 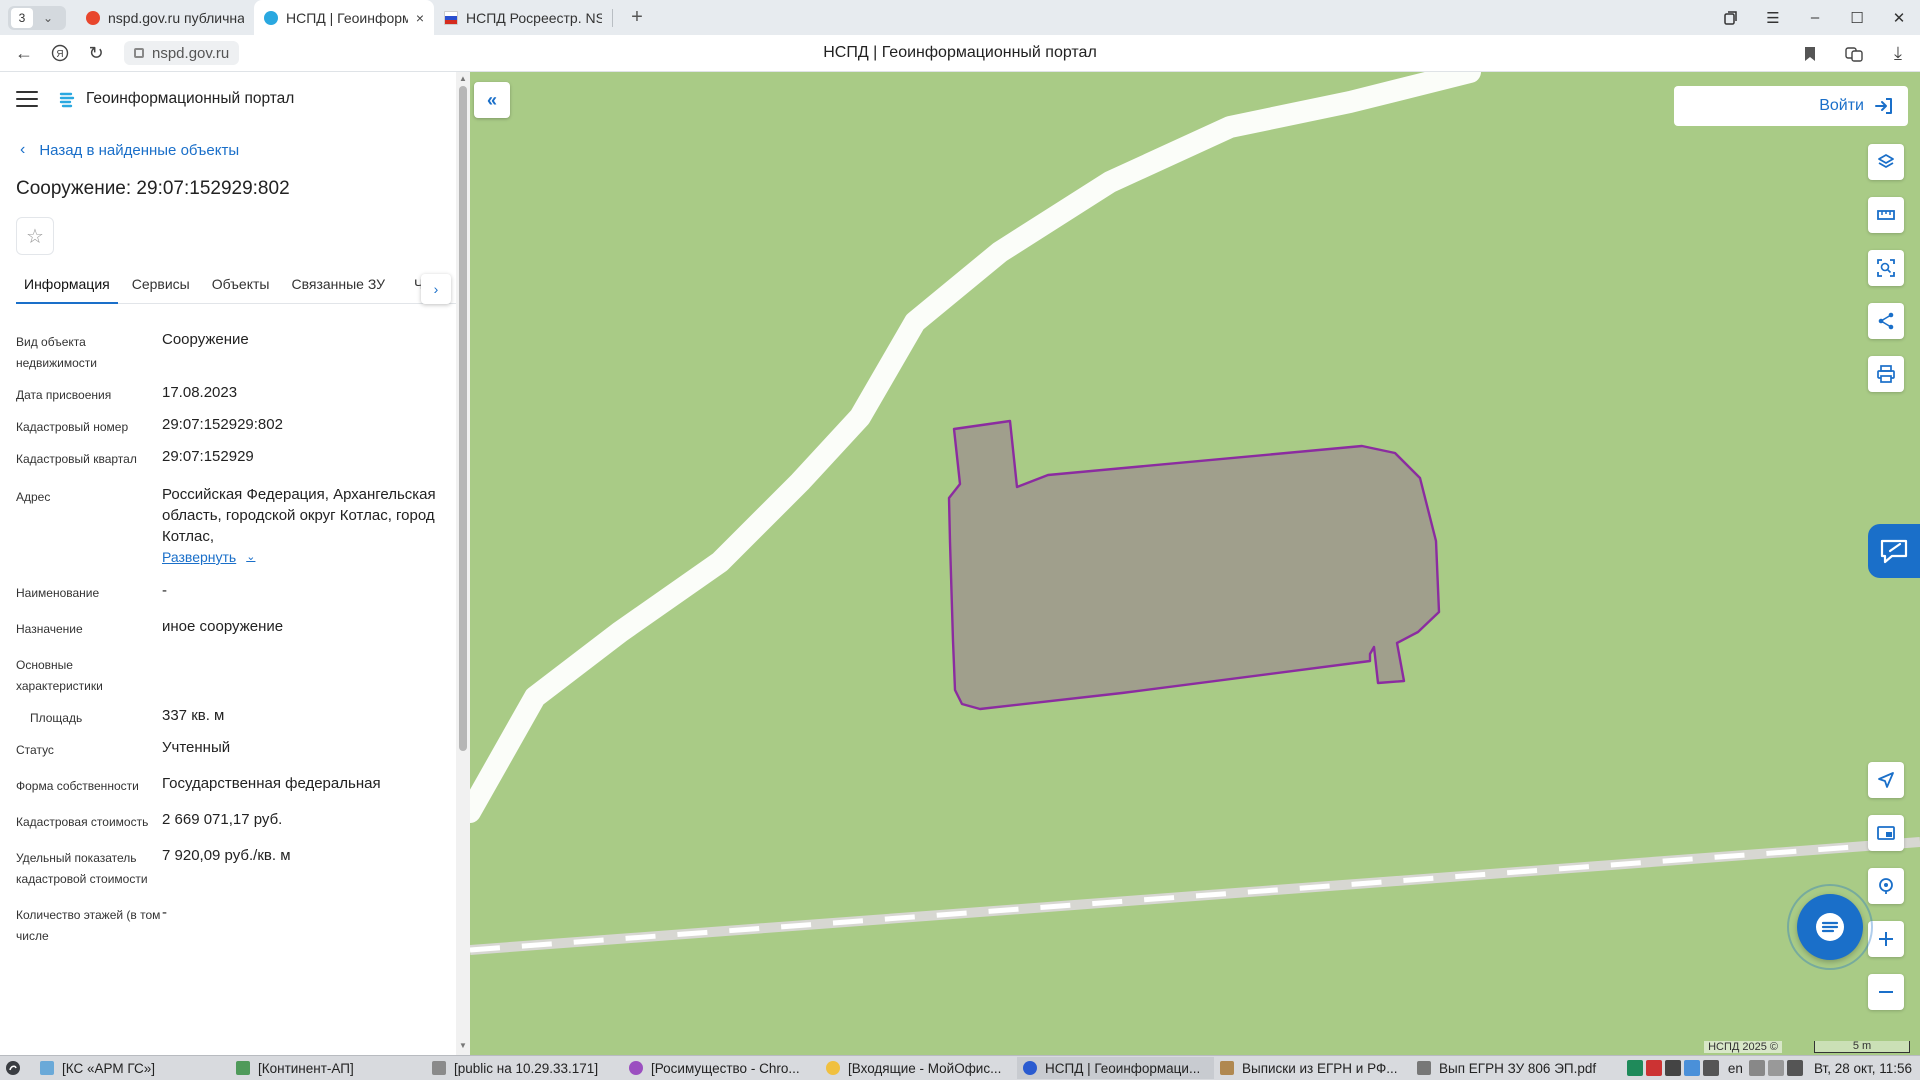 I want to click on parcel-polygon, so click(x=1194, y=565).